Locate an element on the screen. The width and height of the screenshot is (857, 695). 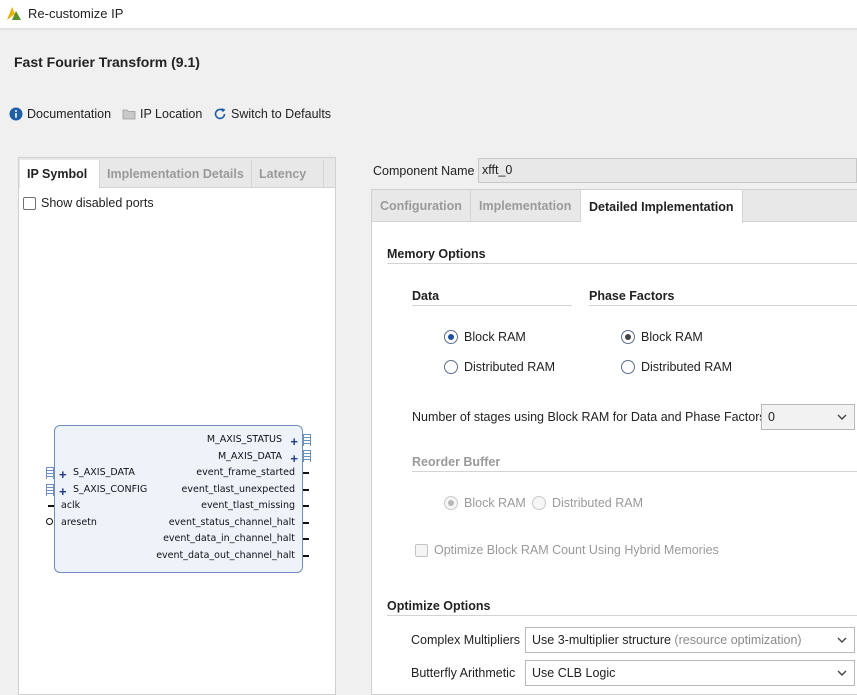
active-low-bubble-icon is located at coordinates (49, 521).